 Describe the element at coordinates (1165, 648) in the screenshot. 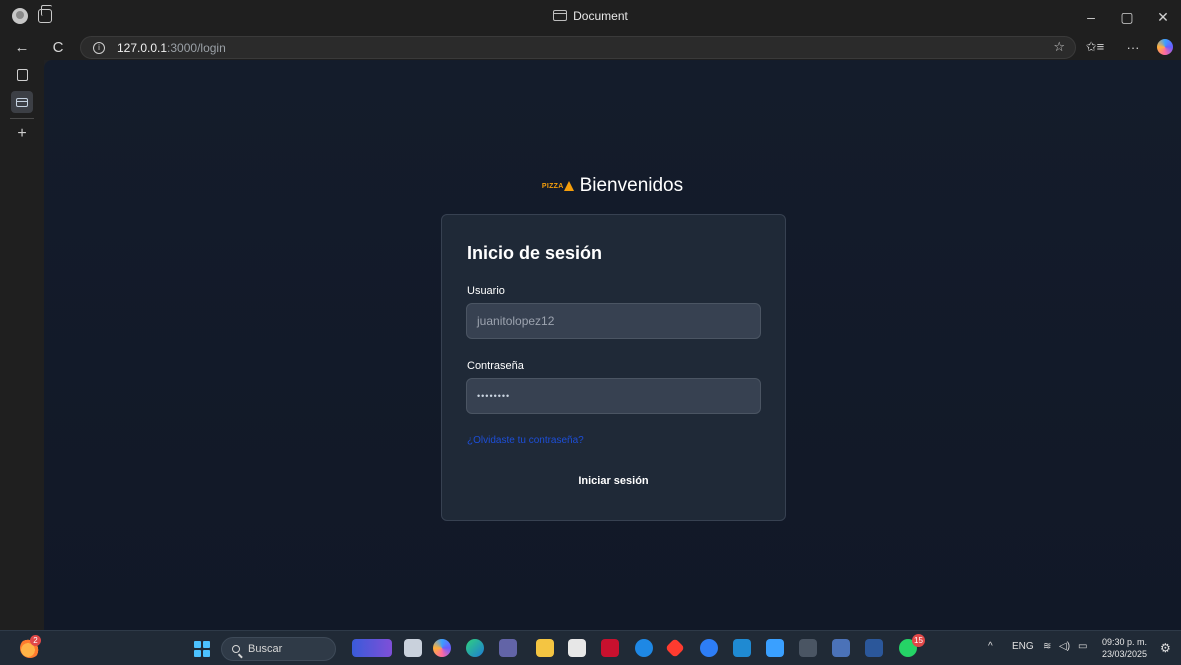

I see `notifications-icon: ⚙` at that location.